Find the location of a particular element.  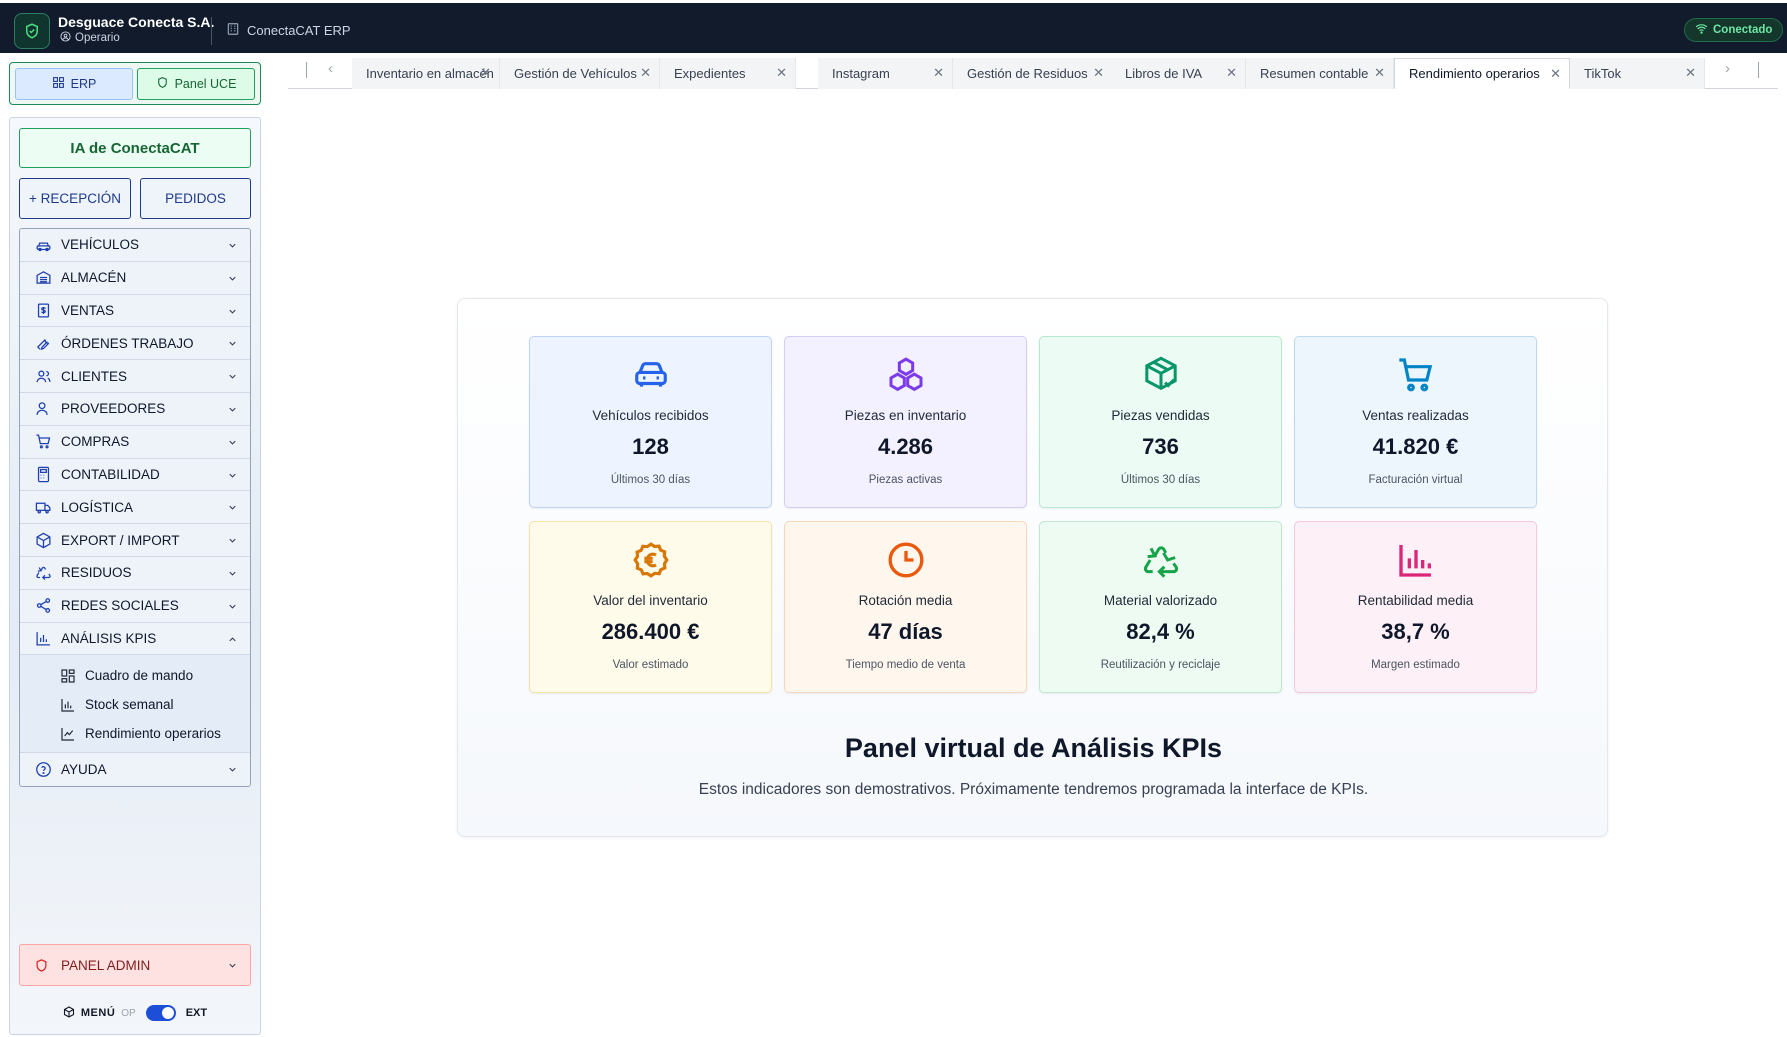

kpi-value: 736 is located at coordinates (1160, 446).